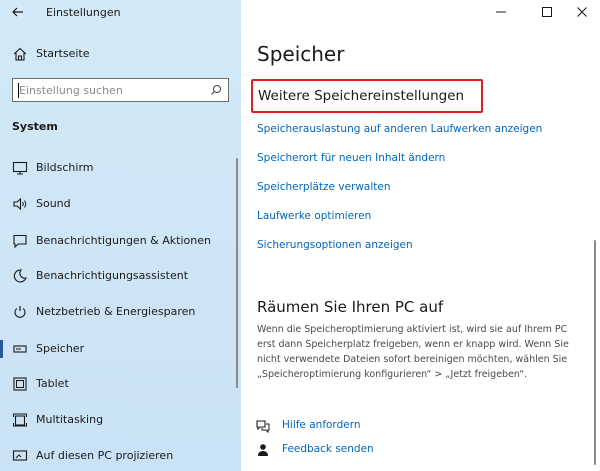 Image resolution: width=600 pixels, height=471 pixels. I want to click on send-feedback-label: Feedback senden, so click(328, 449).